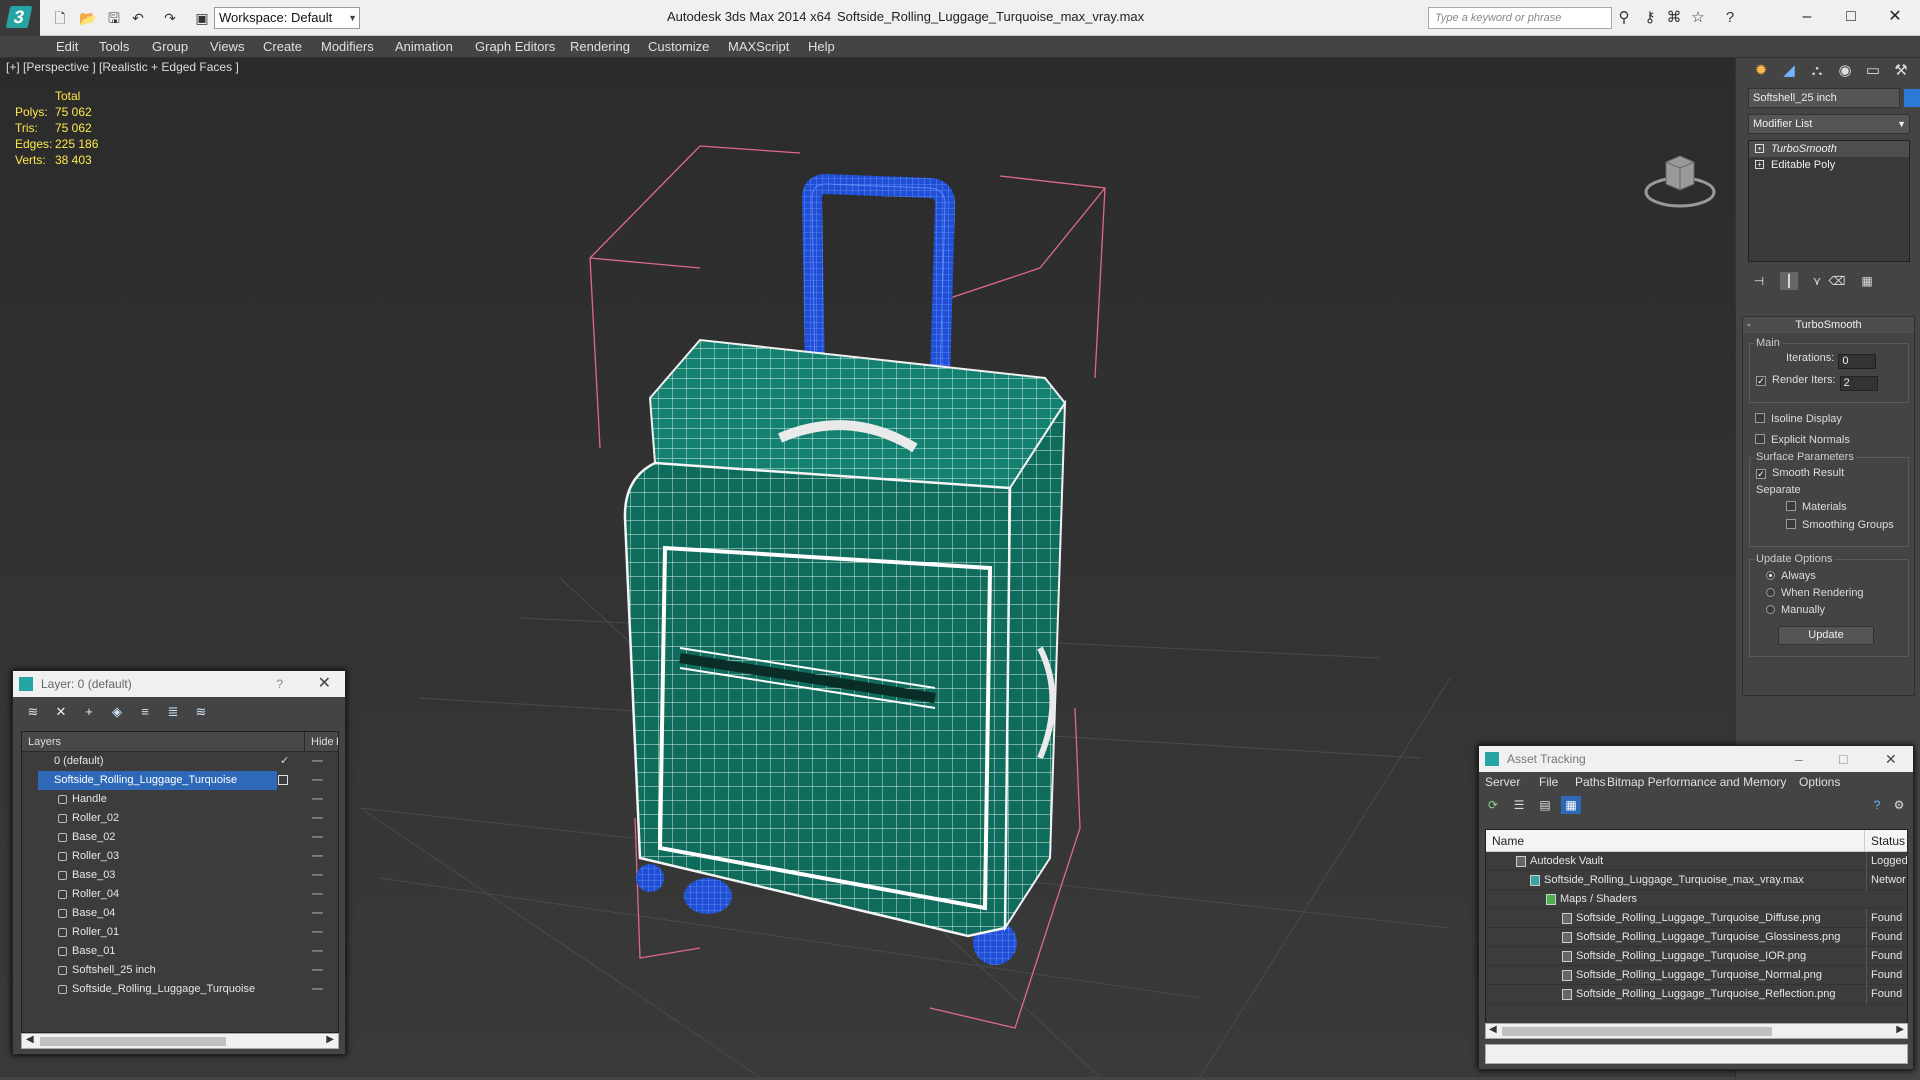  Describe the element at coordinates (1817, 281) in the screenshot. I see `make-unique-icon: ⋎` at that location.